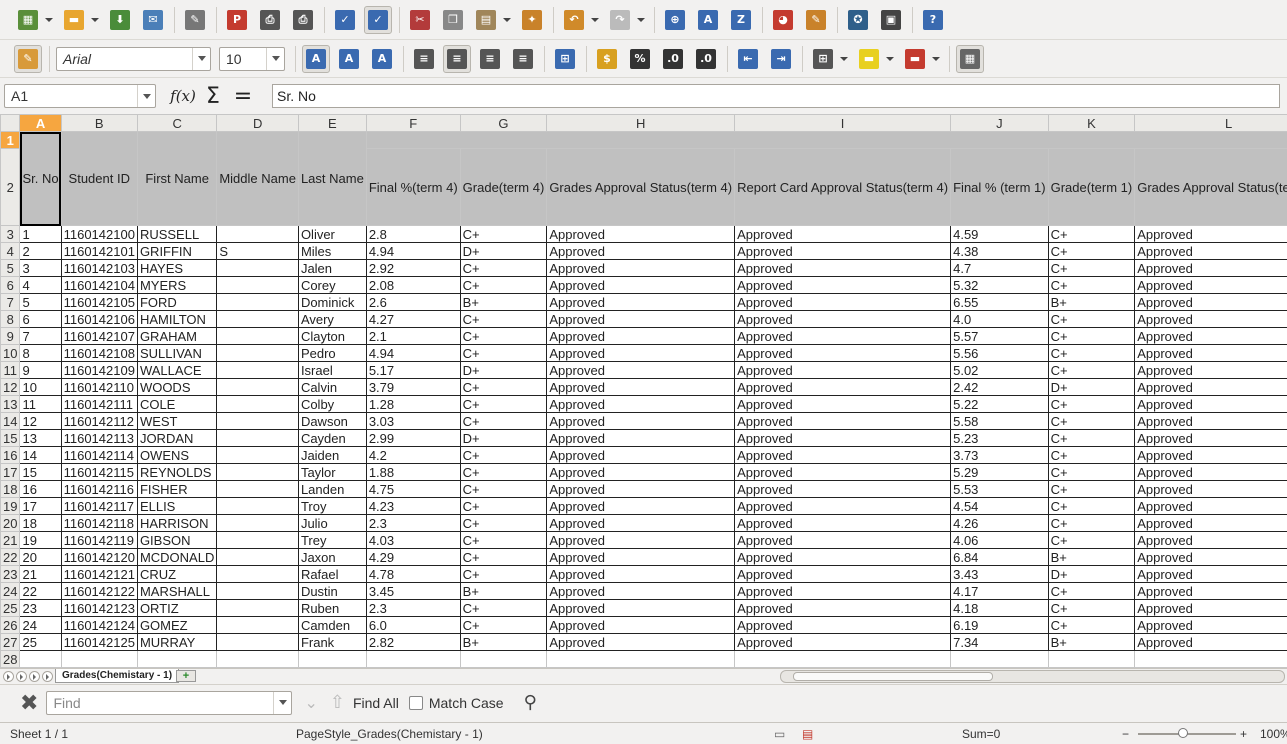 The height and width of the screenshot is (744, 1287). I want to click on cell-a20: 18, so click(40, 523).